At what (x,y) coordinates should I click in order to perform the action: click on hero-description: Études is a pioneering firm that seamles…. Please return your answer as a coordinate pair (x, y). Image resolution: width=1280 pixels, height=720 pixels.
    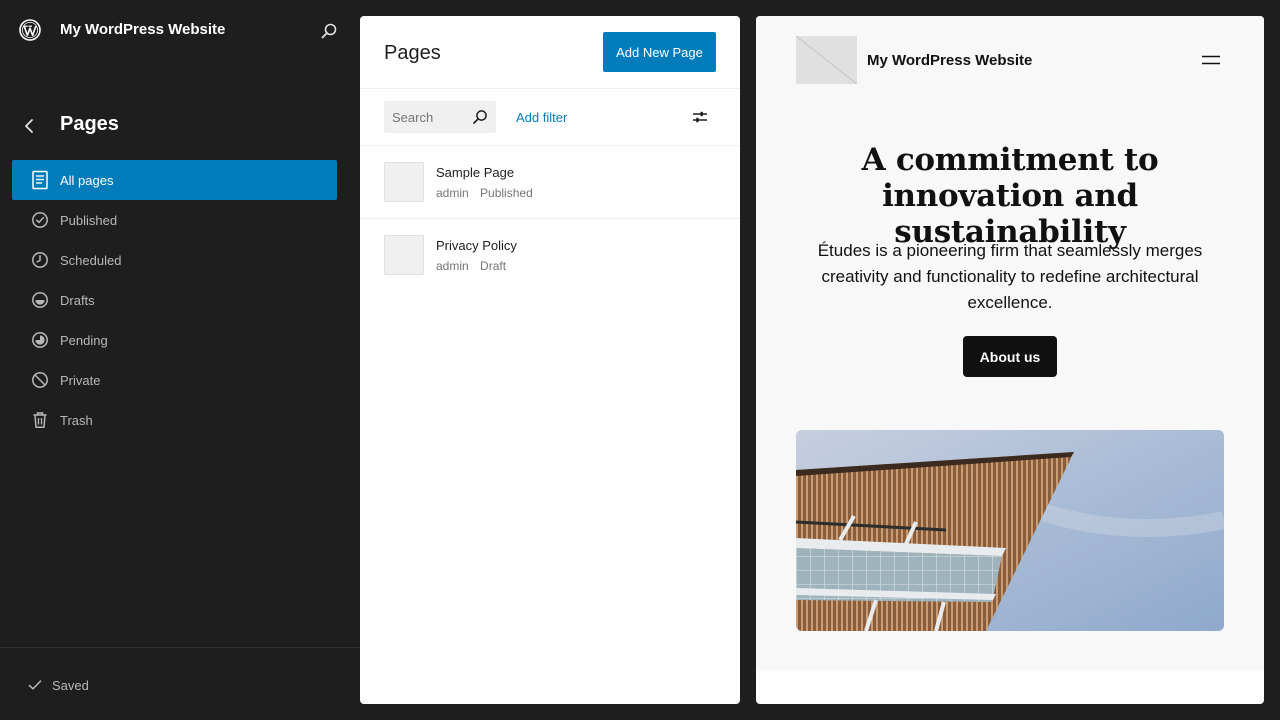
    Looking at the image, I should click on (1010, 276).